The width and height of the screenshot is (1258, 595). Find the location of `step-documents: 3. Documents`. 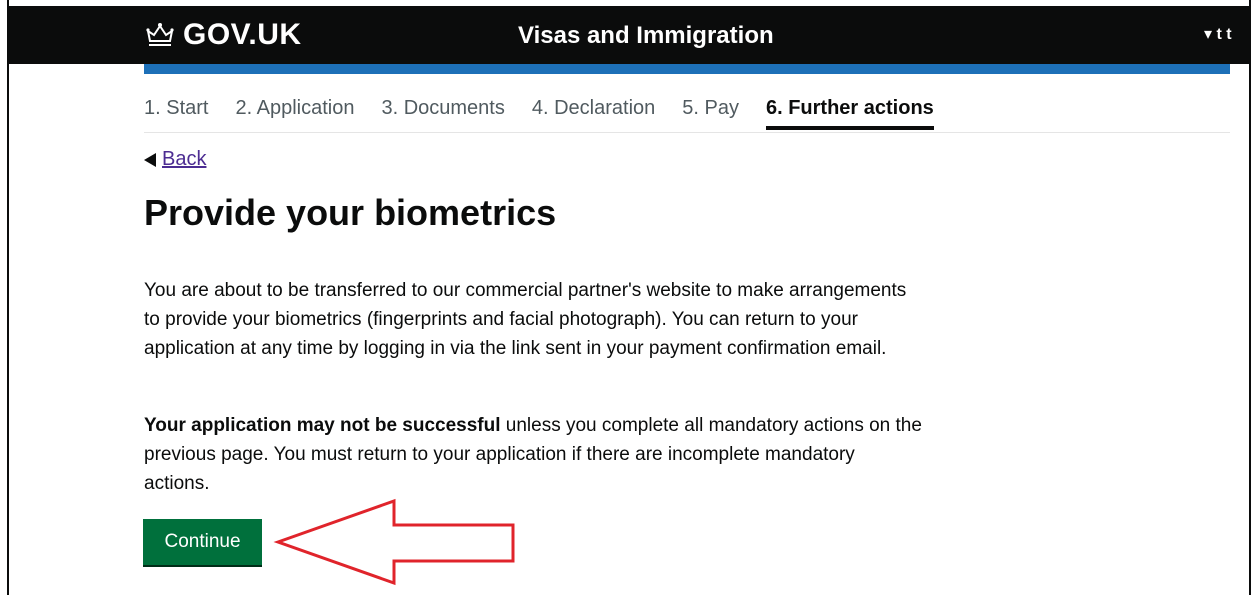

step-documents: 3. Documents is located at coordinates (443, 108).